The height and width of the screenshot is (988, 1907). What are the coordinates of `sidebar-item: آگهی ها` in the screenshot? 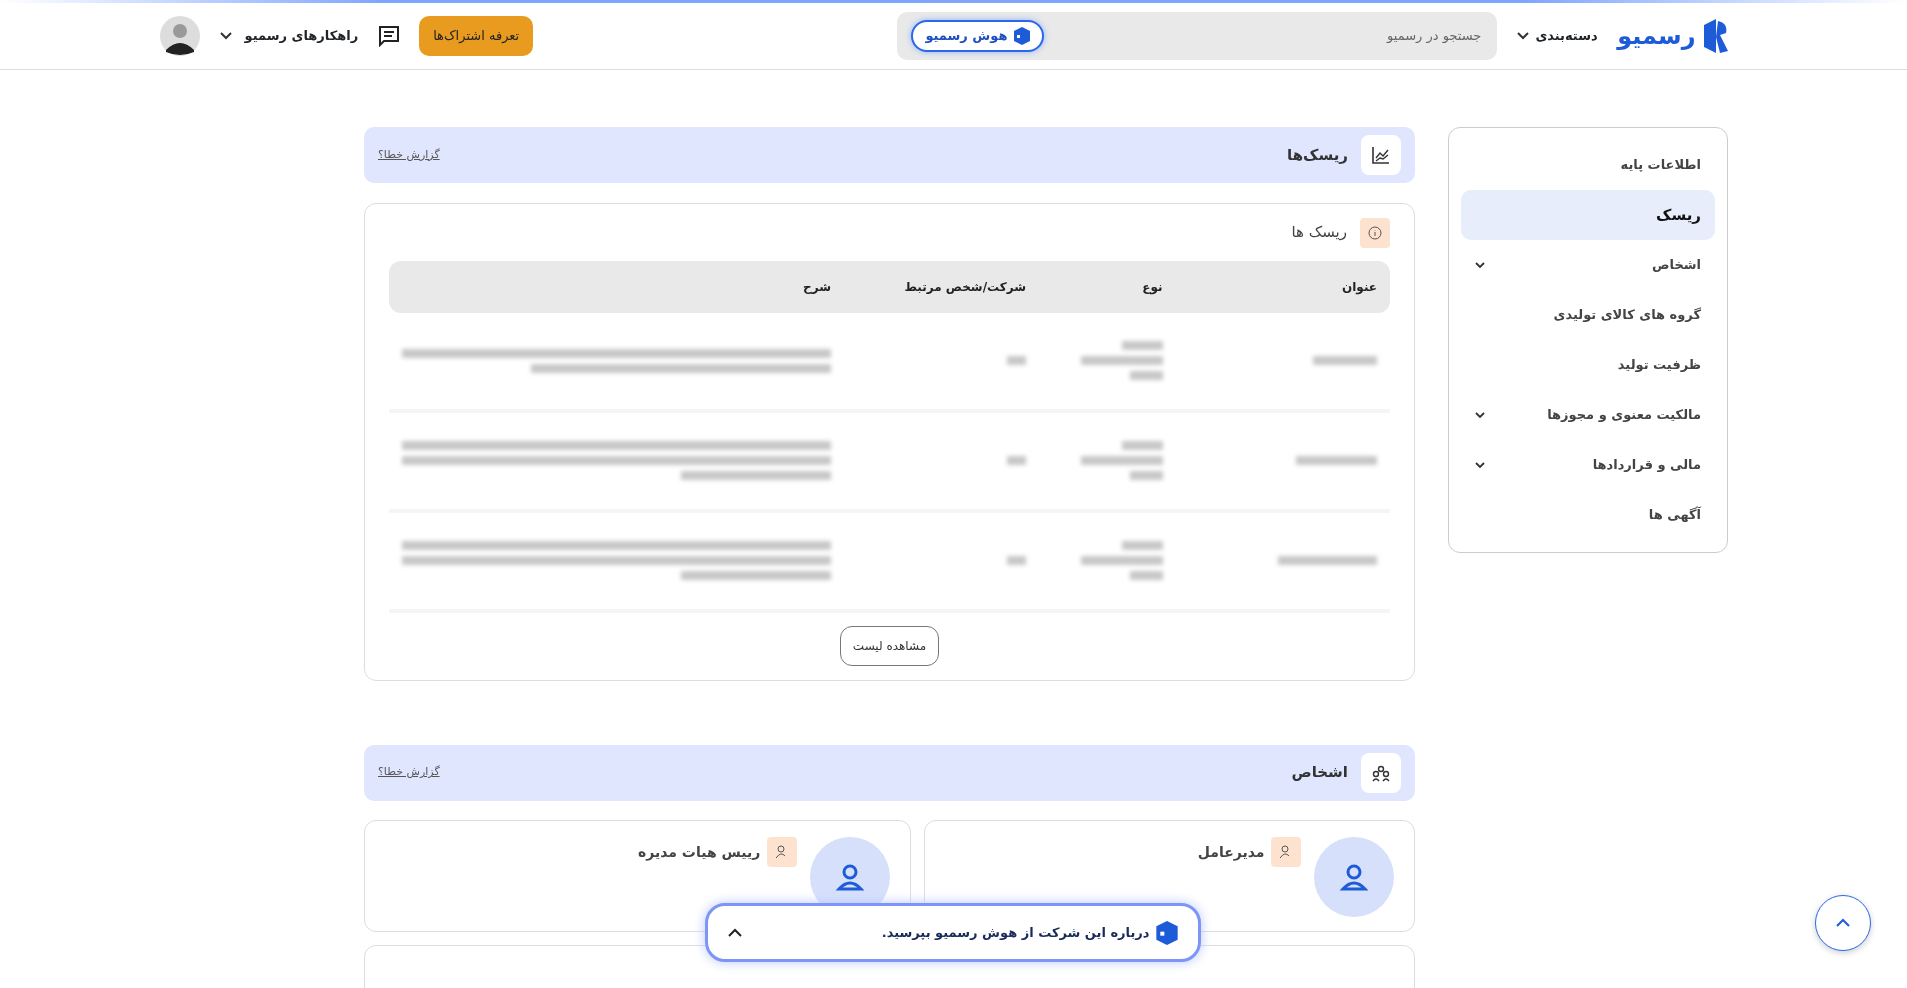 It's located at (1588, 515).